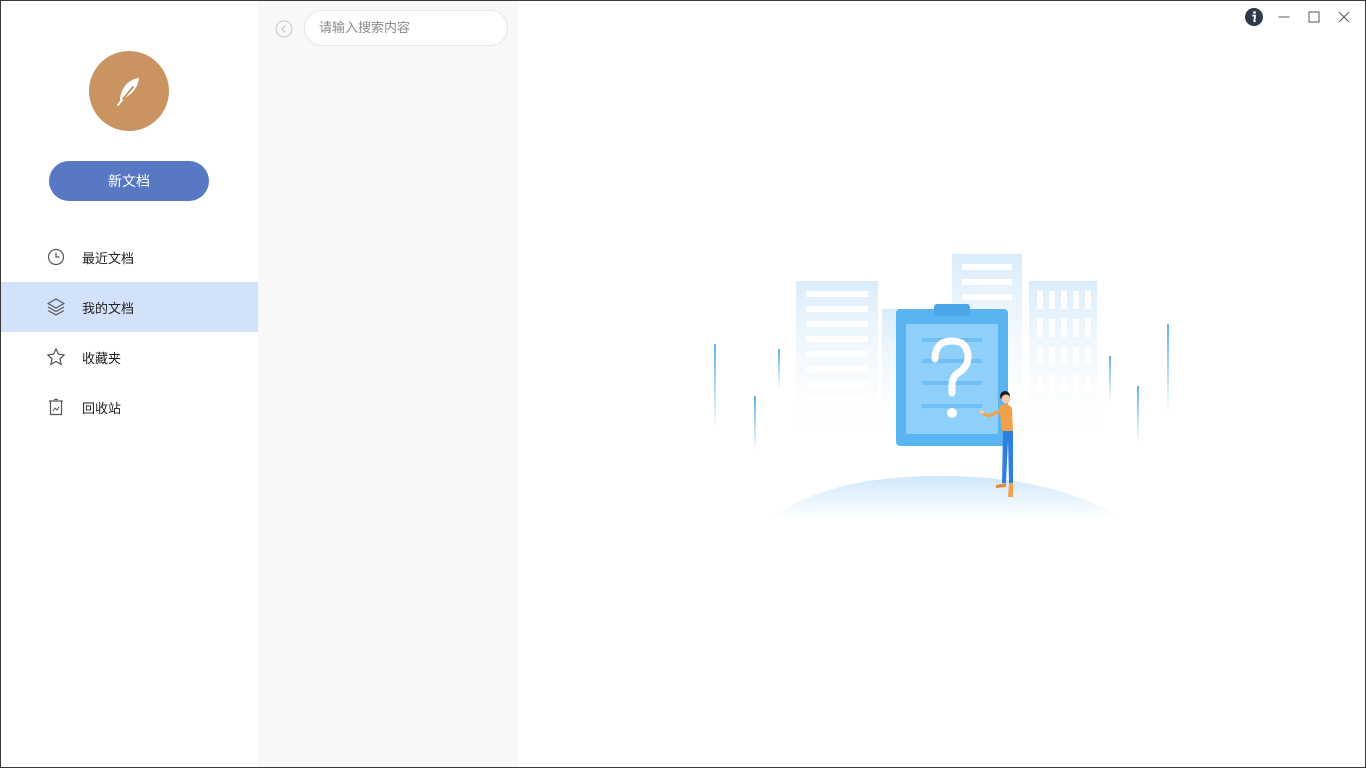  I want to click on avatar, so click(129, 91).